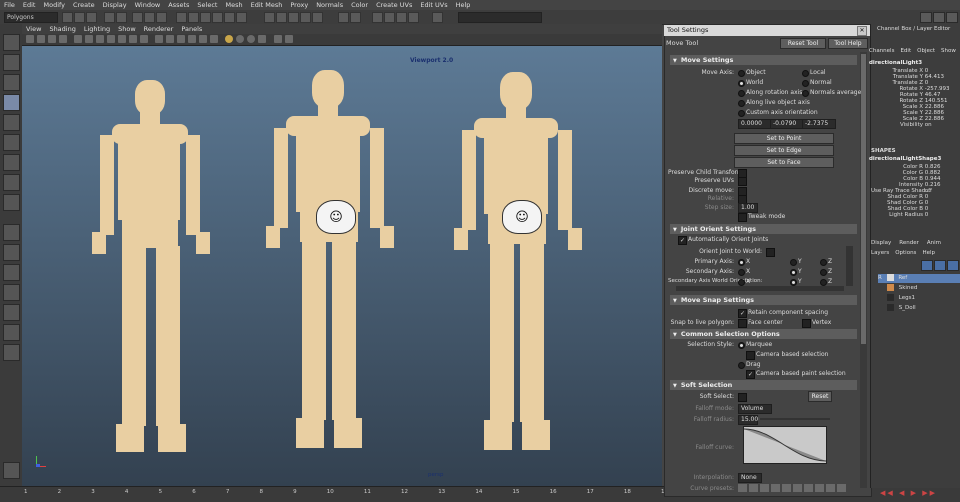 This screenshot has height=502, width=960. I want to click on vp-menu-panels: Panels, so click(191, 29).